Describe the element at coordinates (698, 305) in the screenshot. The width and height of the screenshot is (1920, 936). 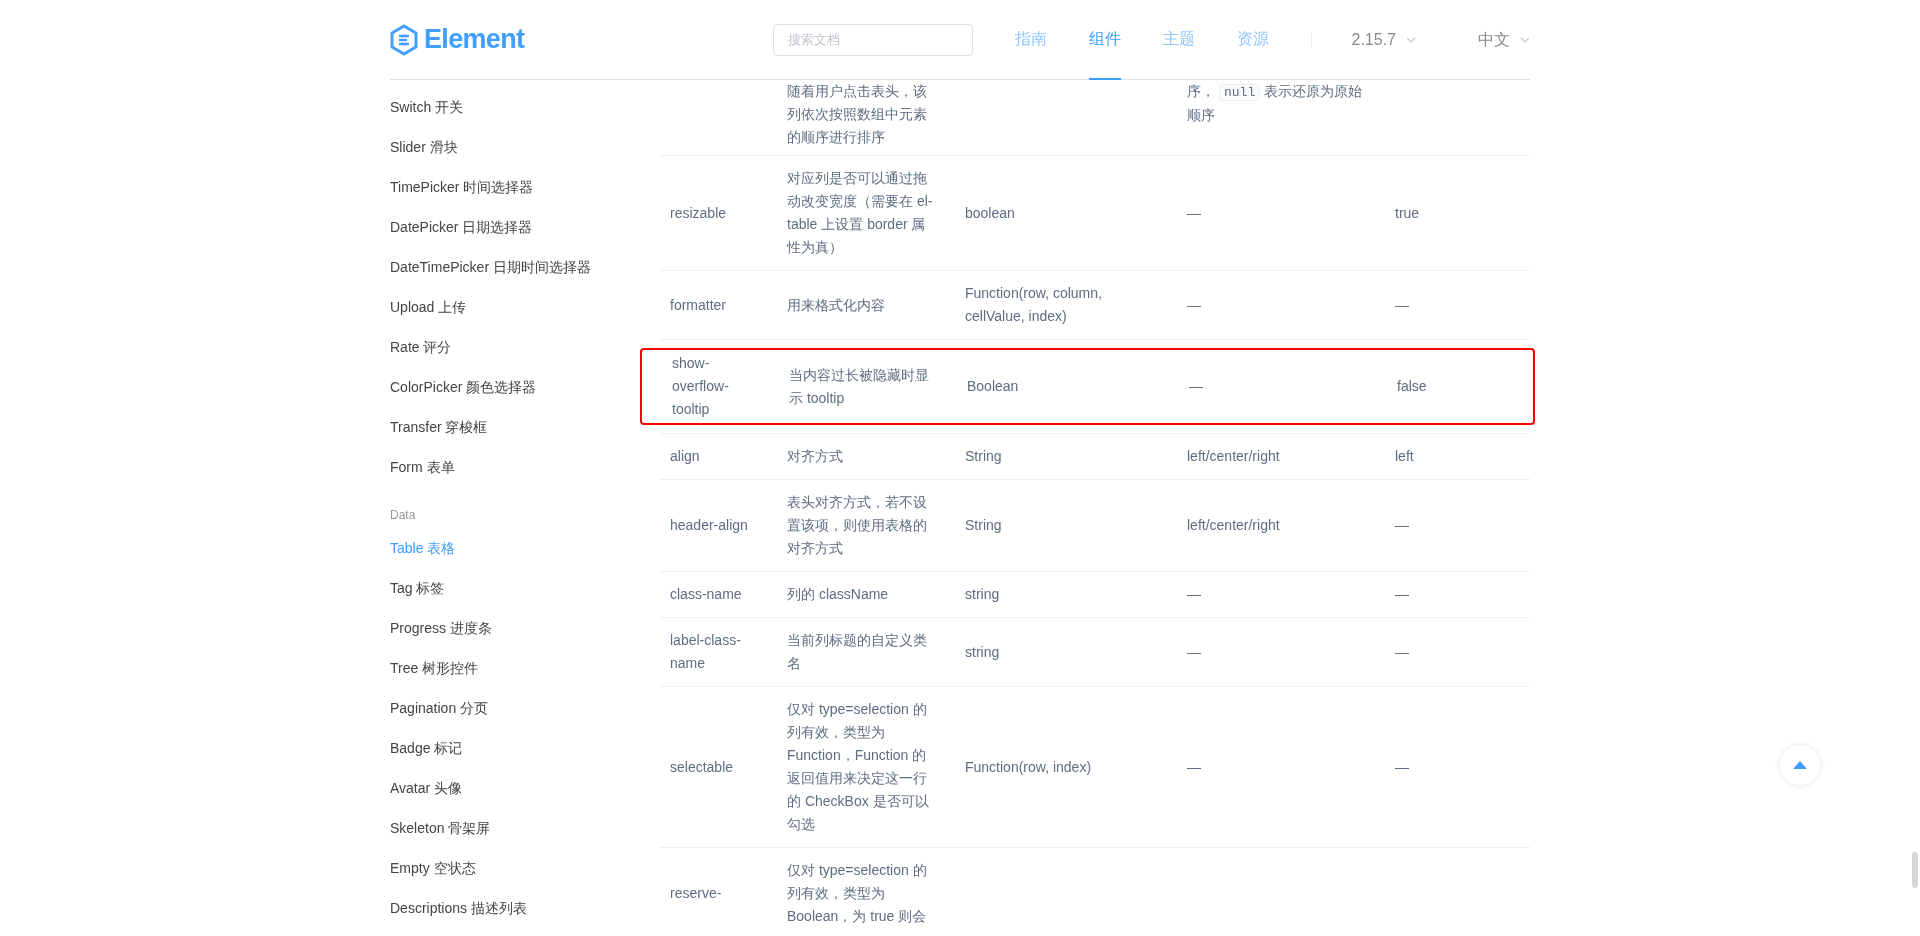
I see `table-cell-text: formatter` at that location.